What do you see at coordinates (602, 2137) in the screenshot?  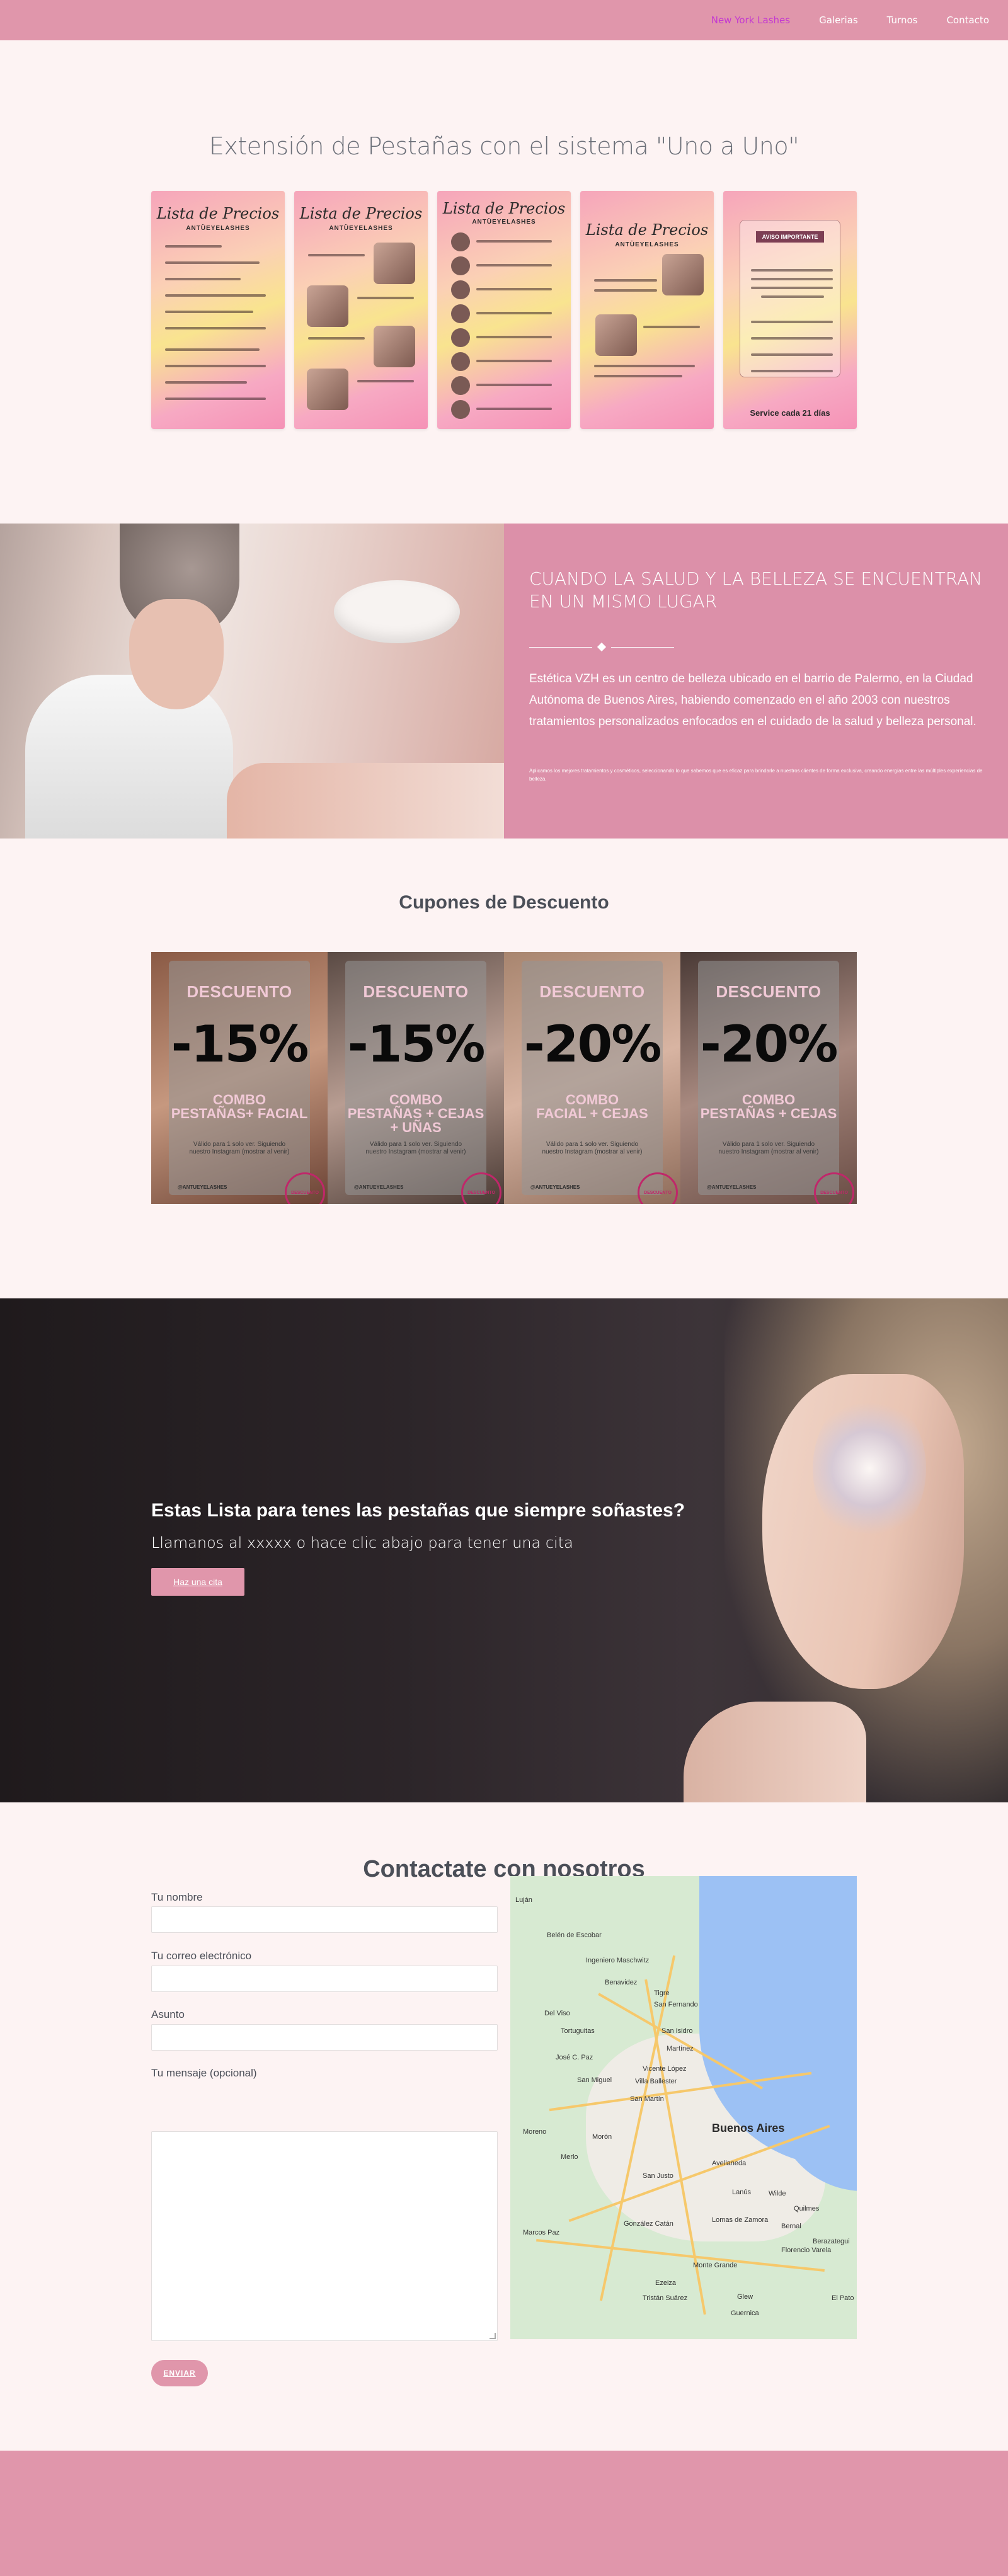 I see `map-label: Morón` at bounding box center [602, 2137].